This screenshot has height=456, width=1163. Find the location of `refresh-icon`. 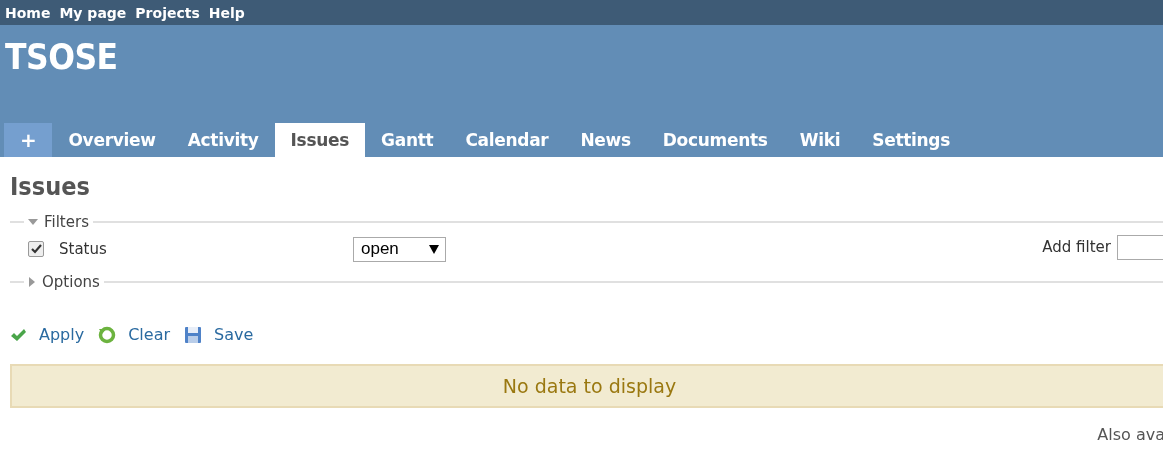

refresh-icon is located at coordinates (107, 334).